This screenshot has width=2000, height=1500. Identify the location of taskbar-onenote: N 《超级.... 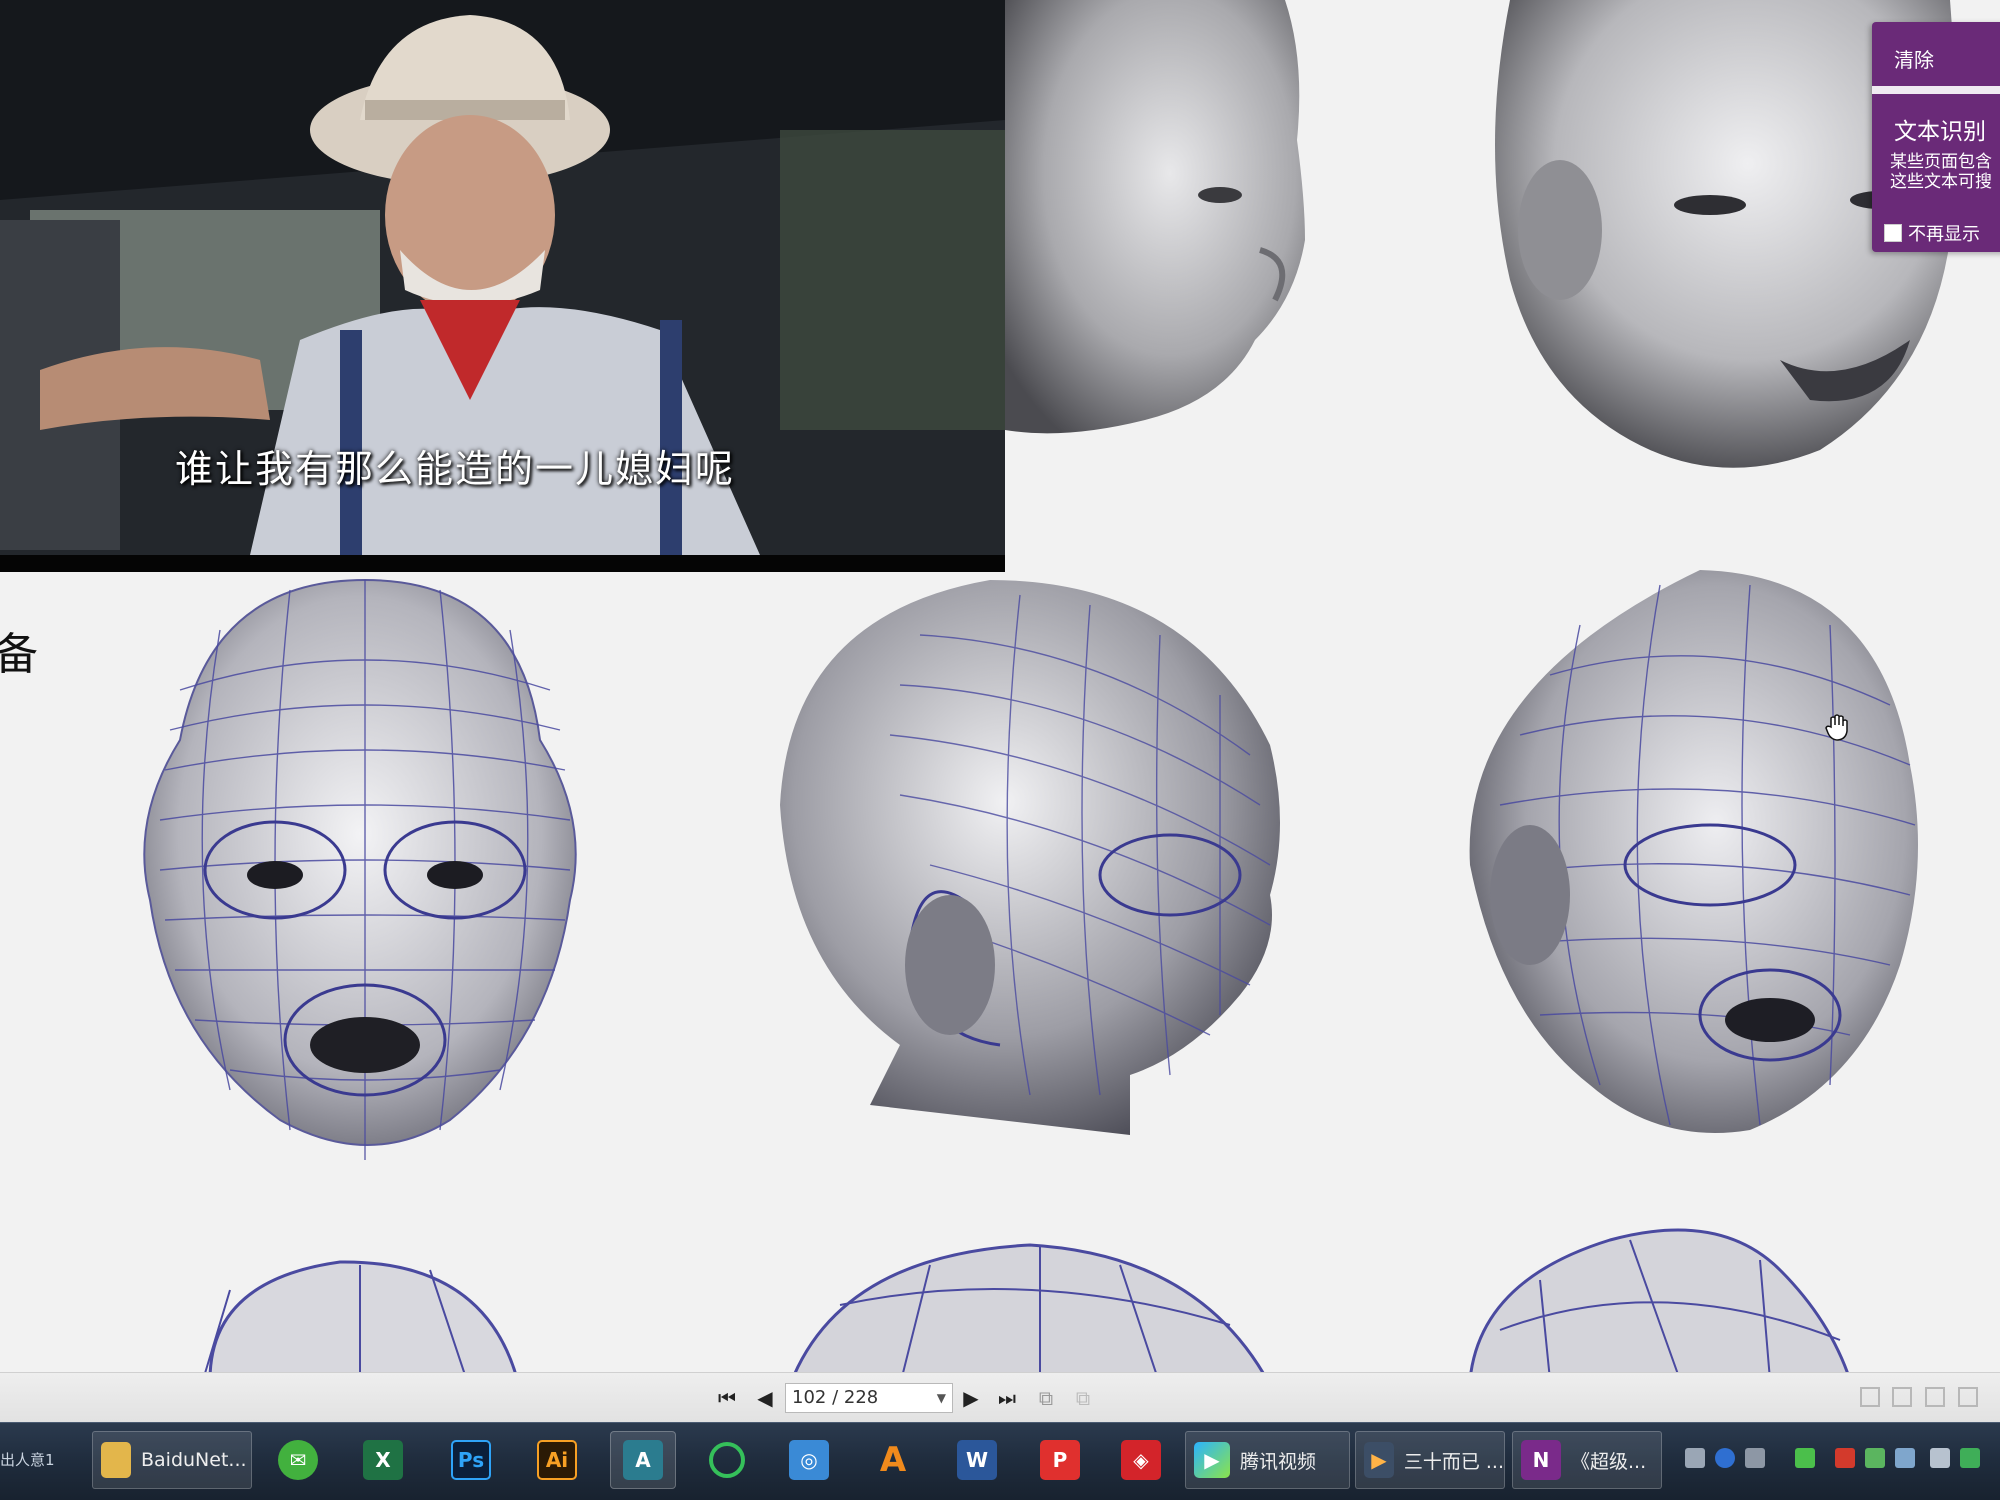
(1587, 1460).